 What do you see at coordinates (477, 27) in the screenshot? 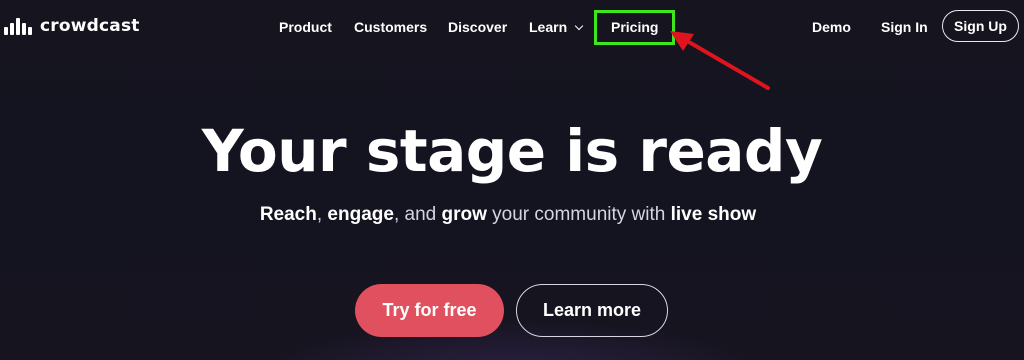
I see `nav-discover: Discover` at bounding box center [477, 27].